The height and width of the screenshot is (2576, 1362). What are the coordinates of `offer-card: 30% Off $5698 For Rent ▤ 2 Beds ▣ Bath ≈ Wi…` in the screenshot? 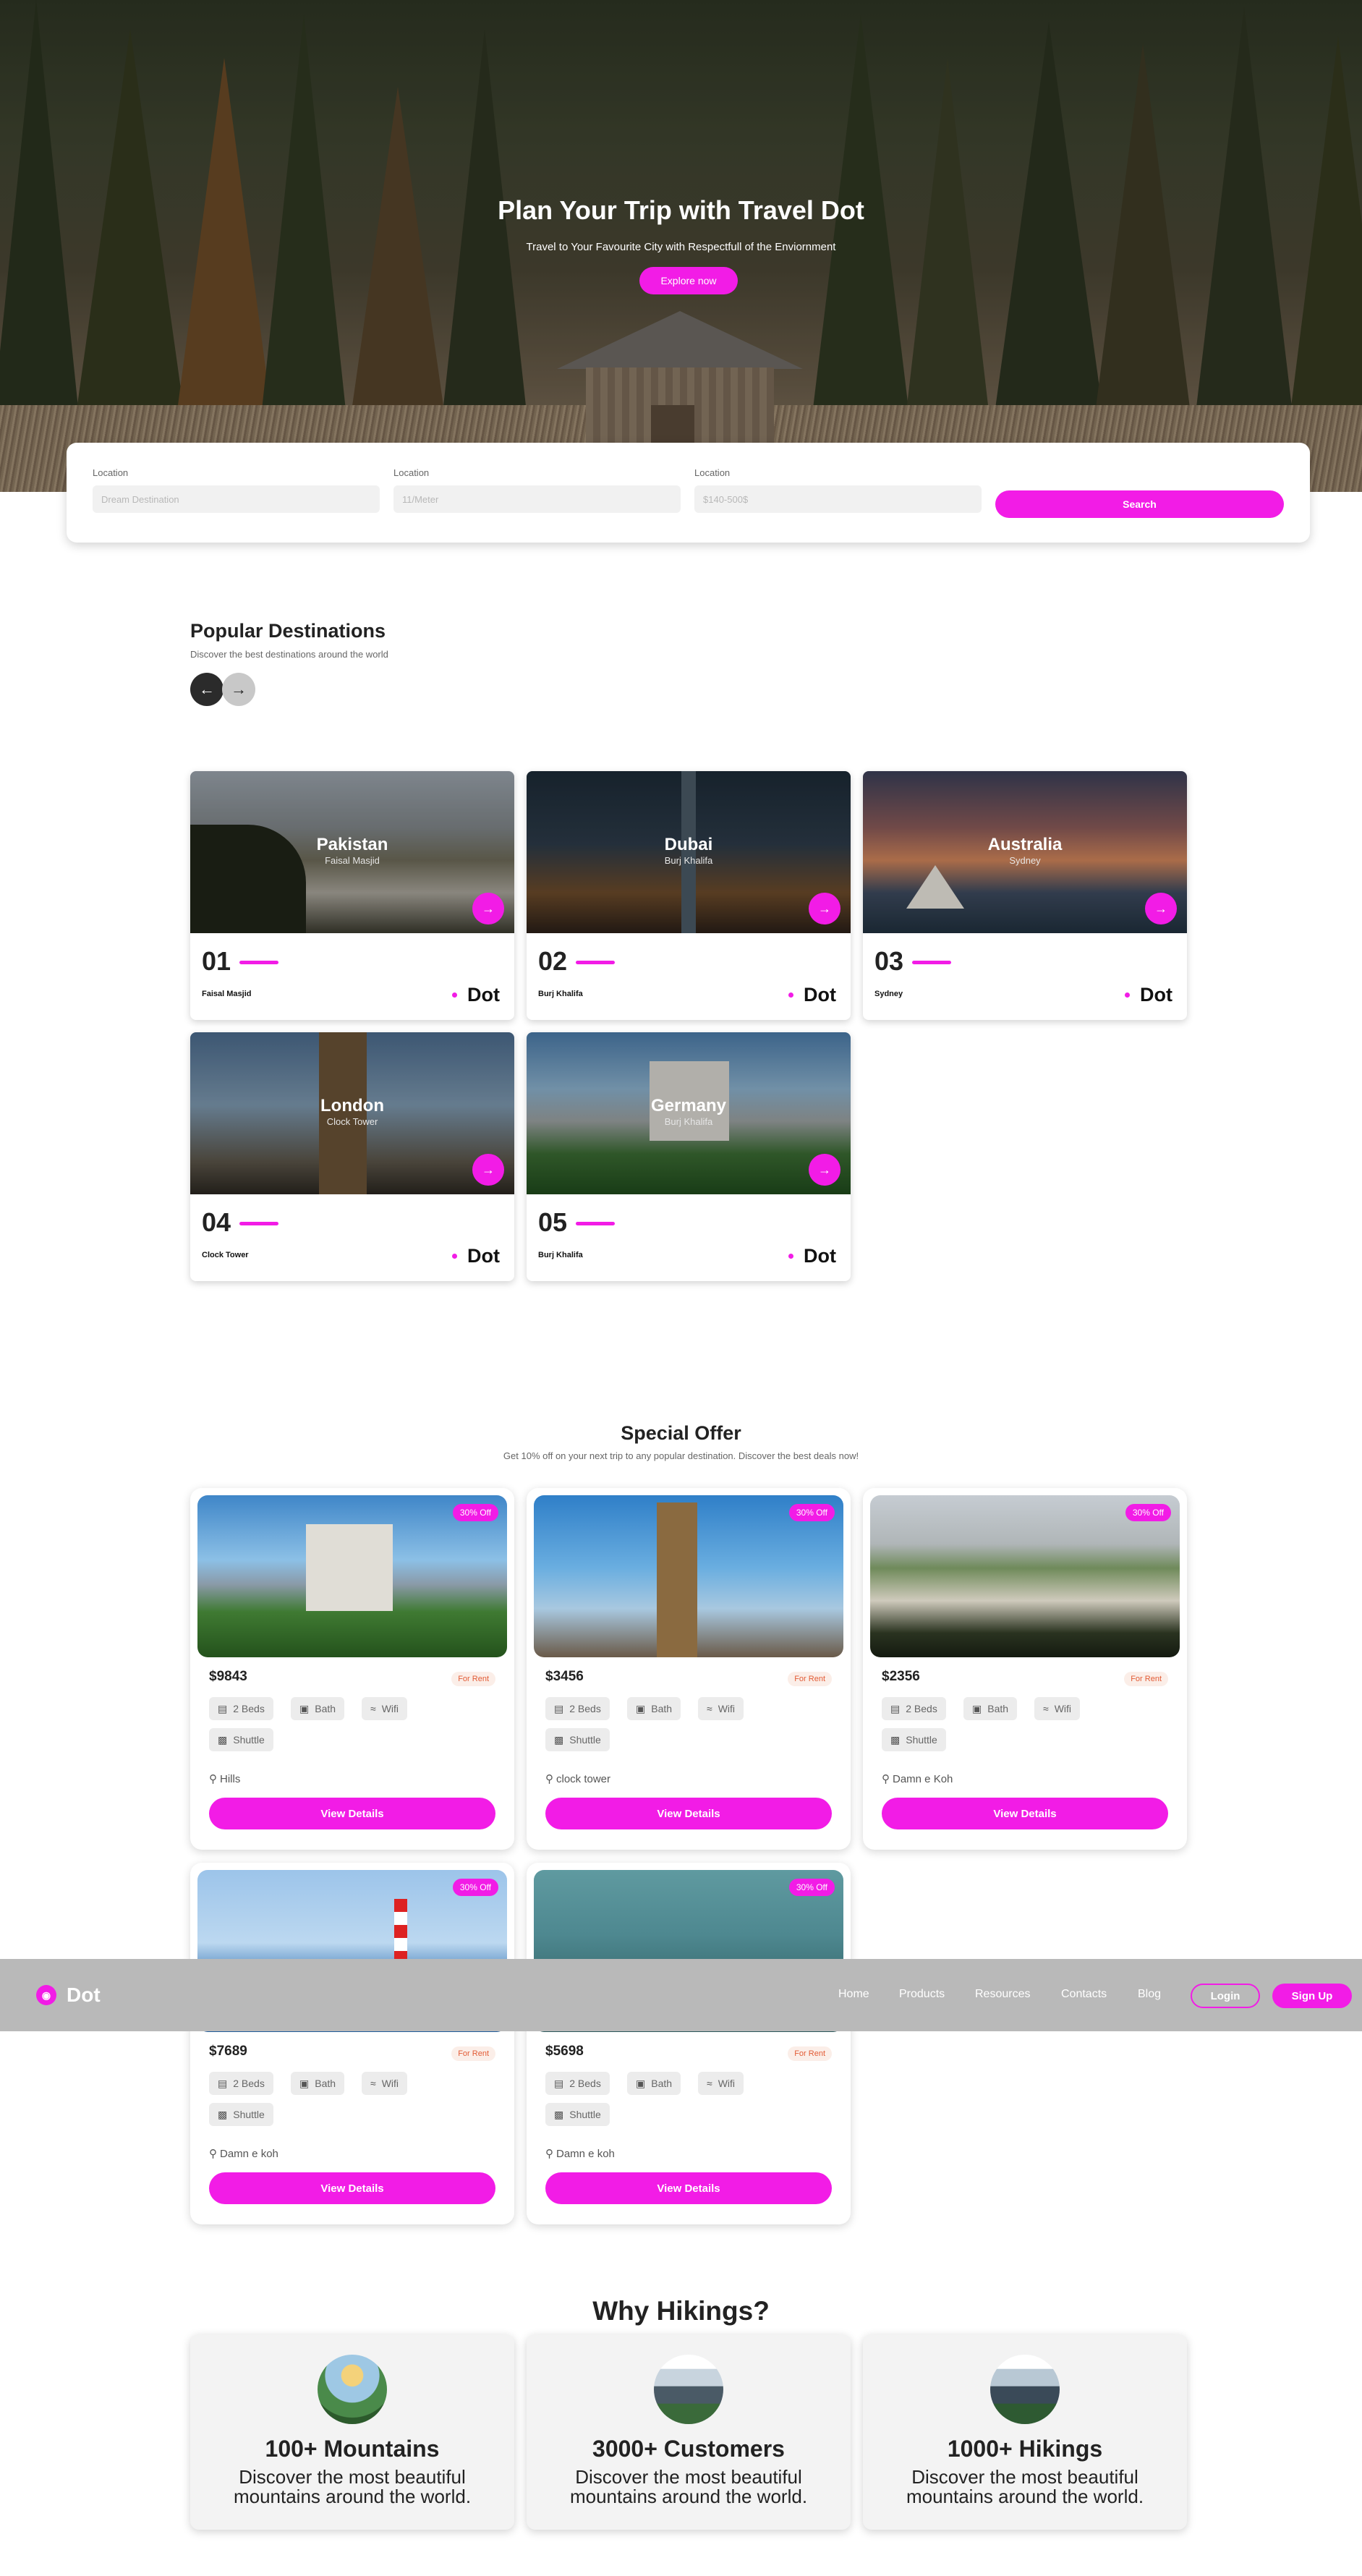 It's located at (689, 2043).